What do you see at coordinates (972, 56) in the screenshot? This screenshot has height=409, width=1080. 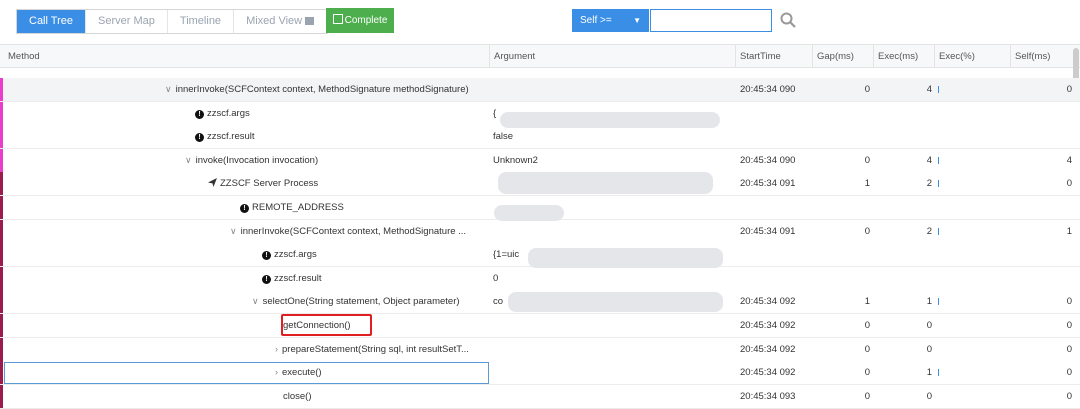 I see `col-exec-percent: Exec(%)` at bounding box center [972, 56].